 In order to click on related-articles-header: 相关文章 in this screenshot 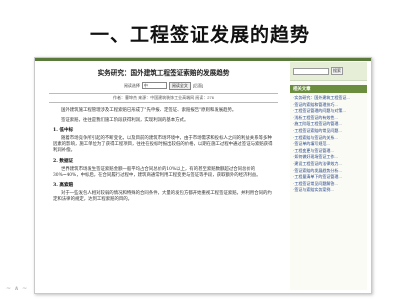, I will do `click(328, 89)`.